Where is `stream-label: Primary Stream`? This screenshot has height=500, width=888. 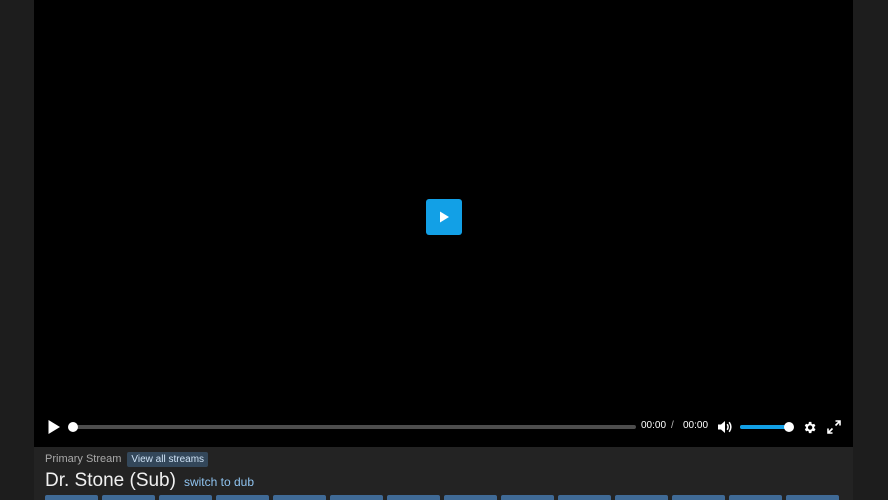
stream-label: Primary Stream is located at coordinates (83, 459).